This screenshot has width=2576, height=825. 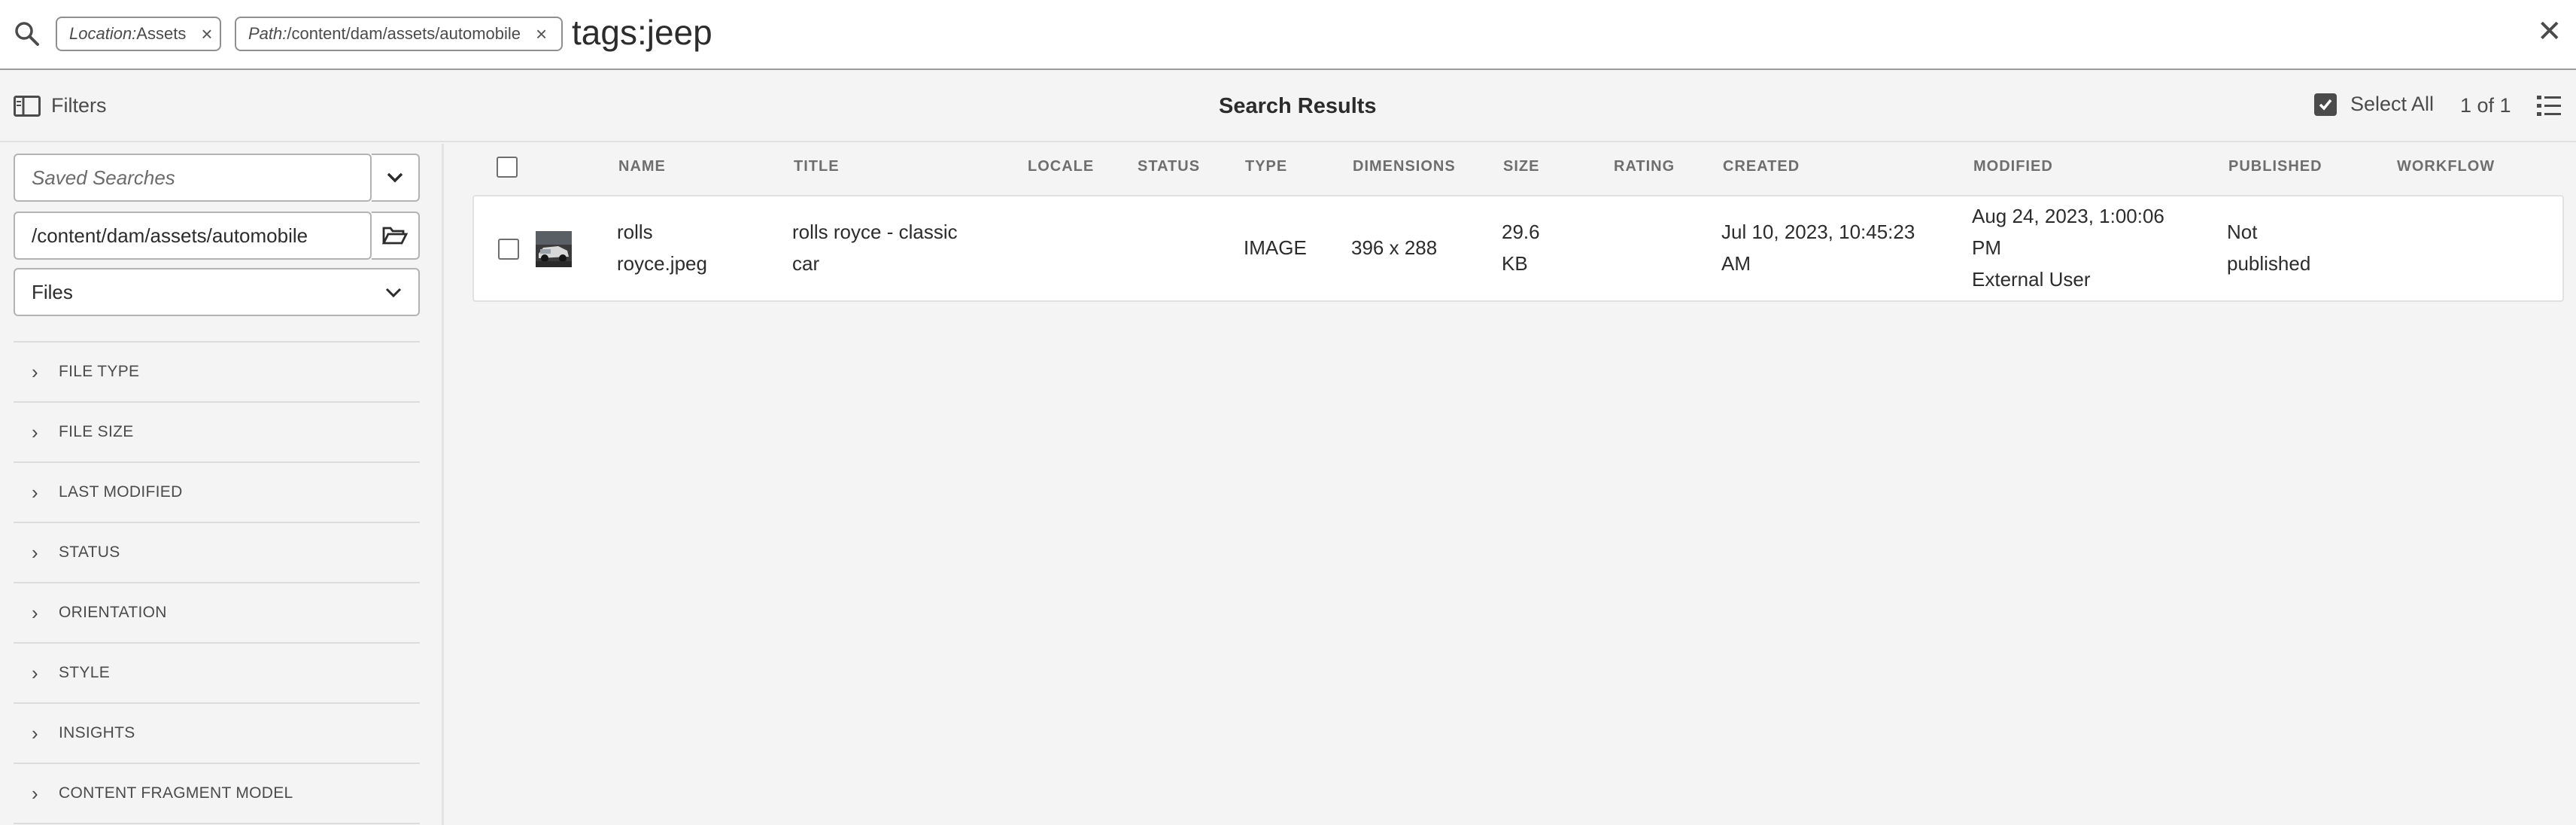 What do you see at coordinates (508, 167) in the screenshot?
I see `select-all-rows-checkbox` at bounding box center [508, 167].